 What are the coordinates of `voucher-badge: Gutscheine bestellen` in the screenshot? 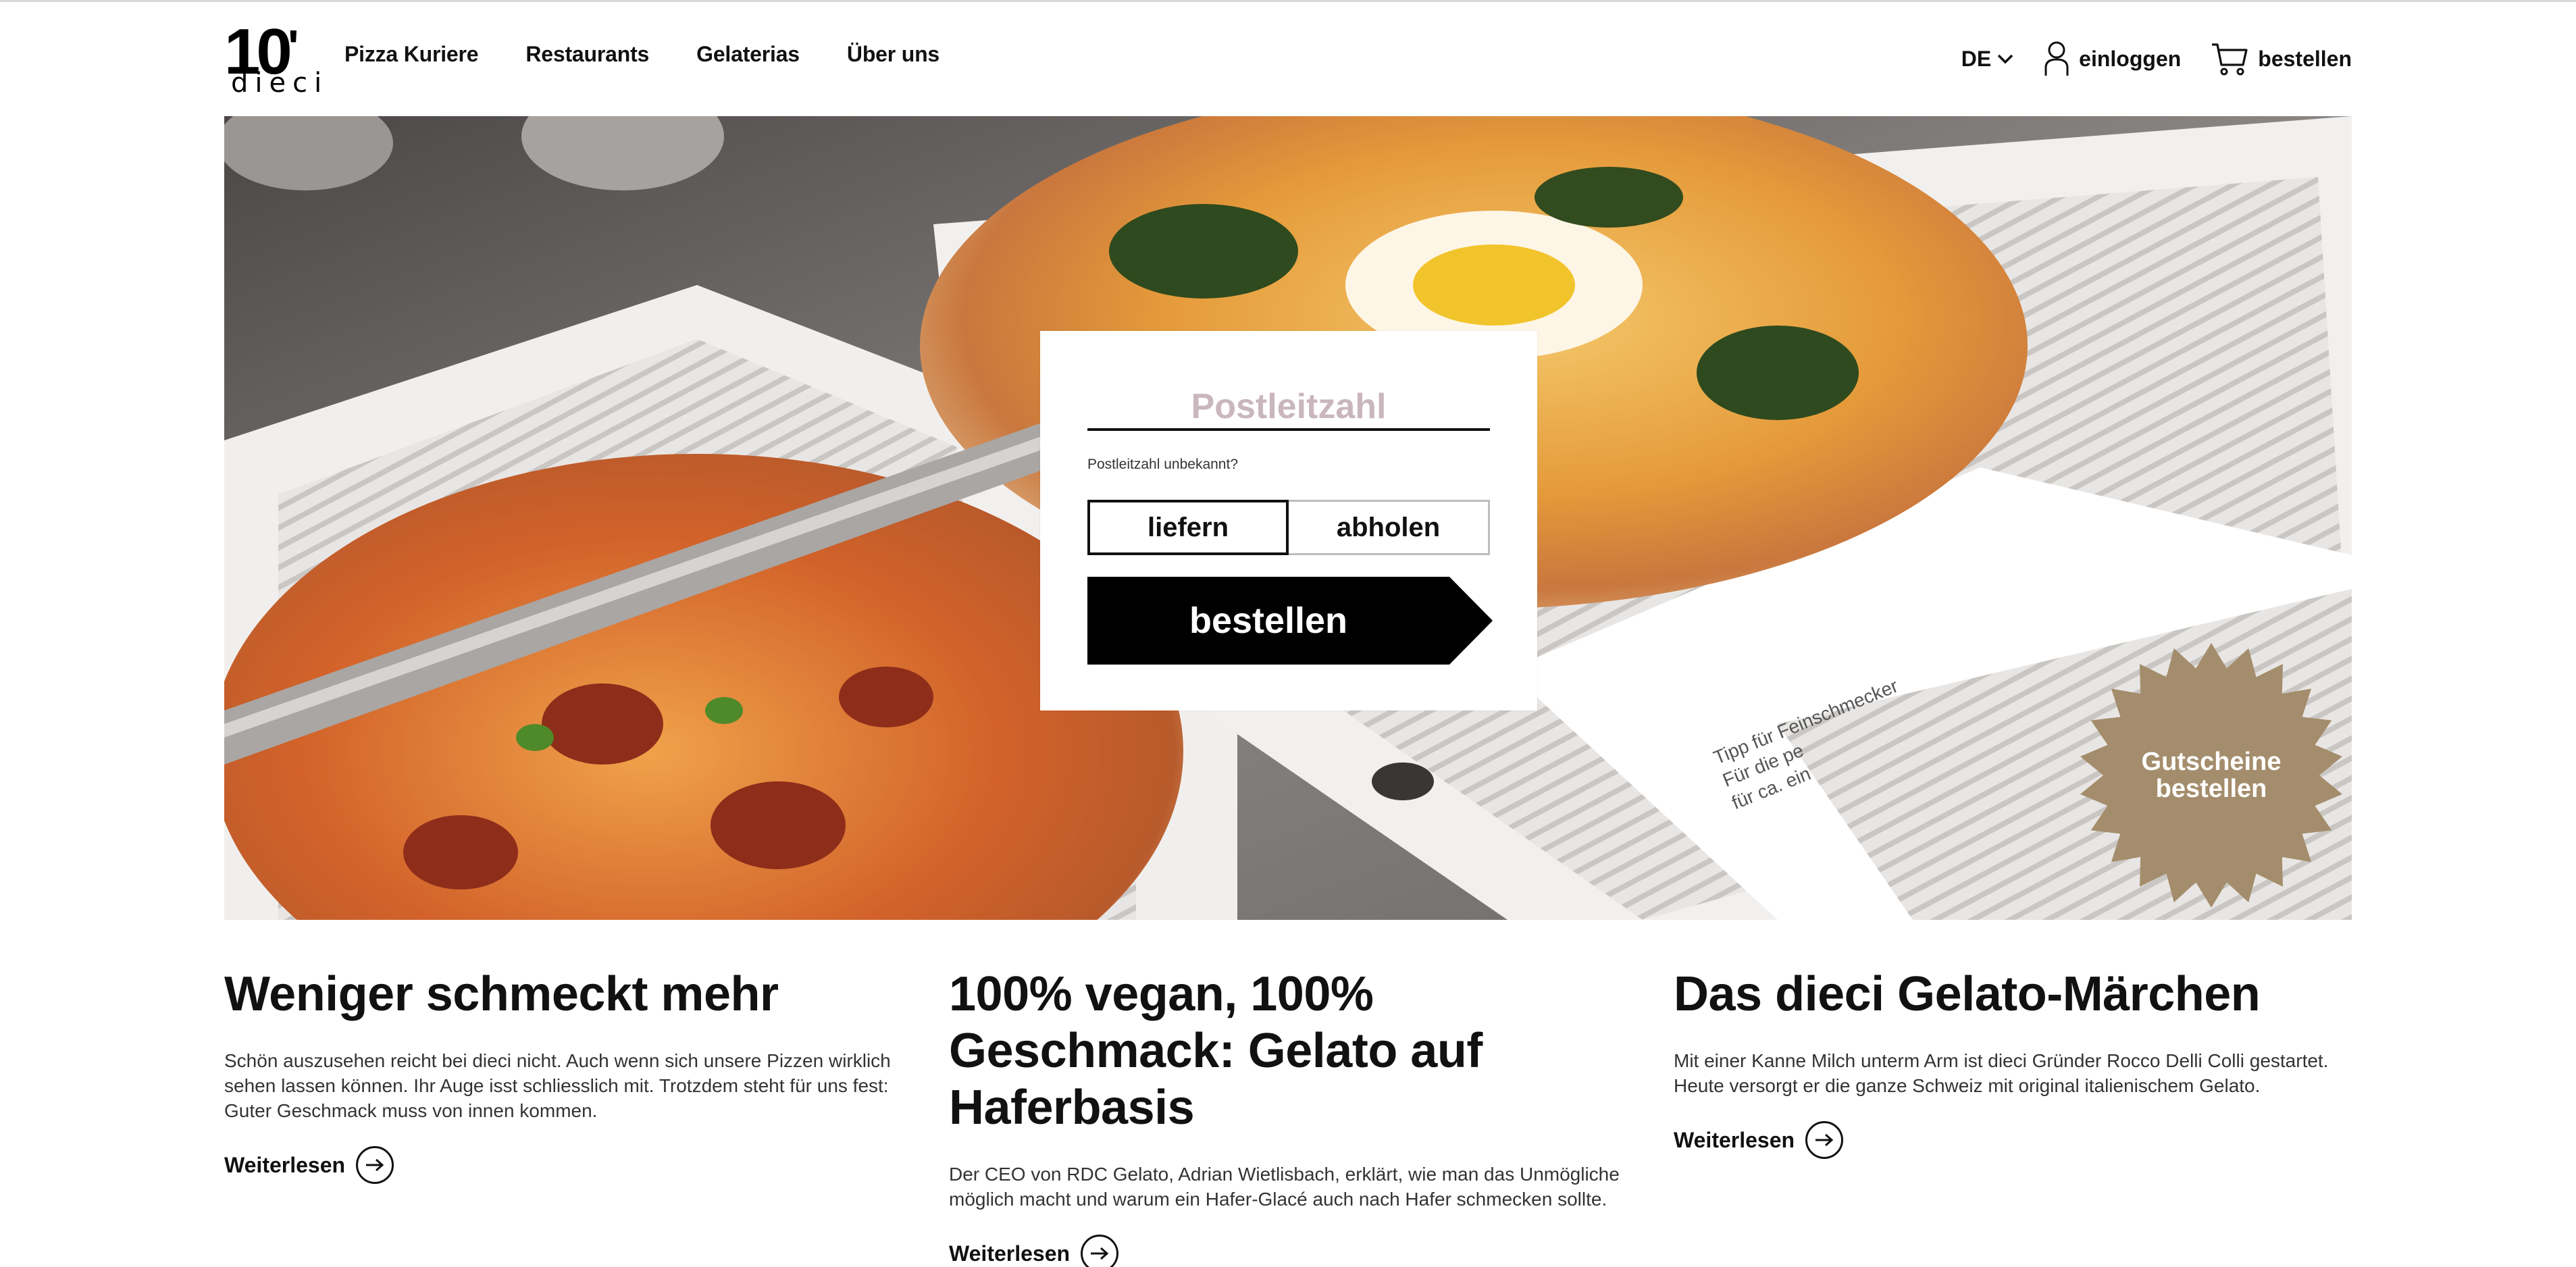 It's located at (2211, 775).